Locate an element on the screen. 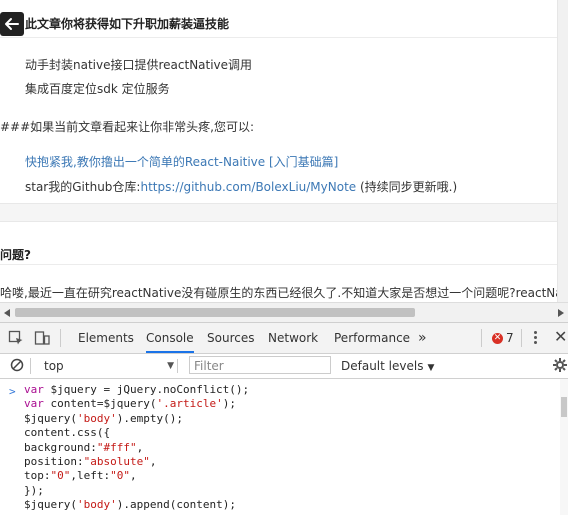  clear-console-icon is located at coordinates (17, 365).